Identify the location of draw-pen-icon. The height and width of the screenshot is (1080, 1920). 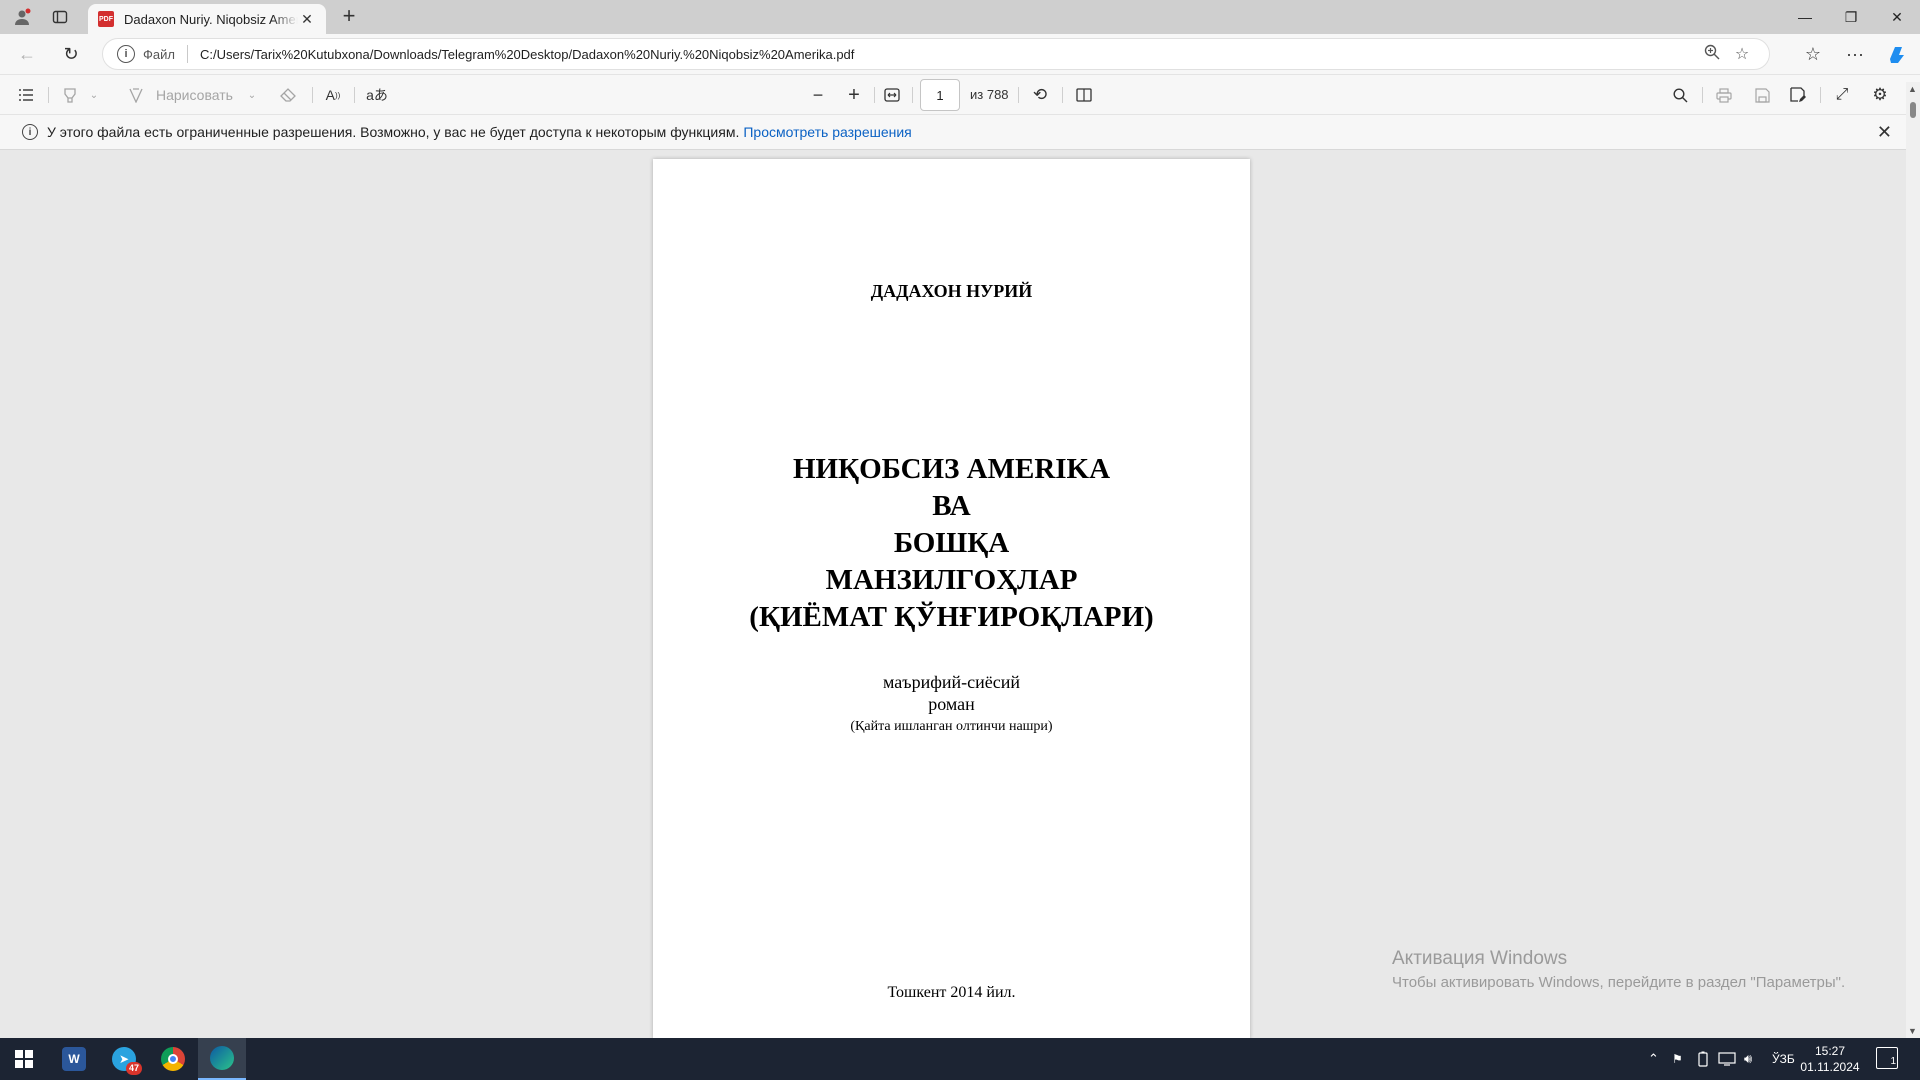
(136, 95).